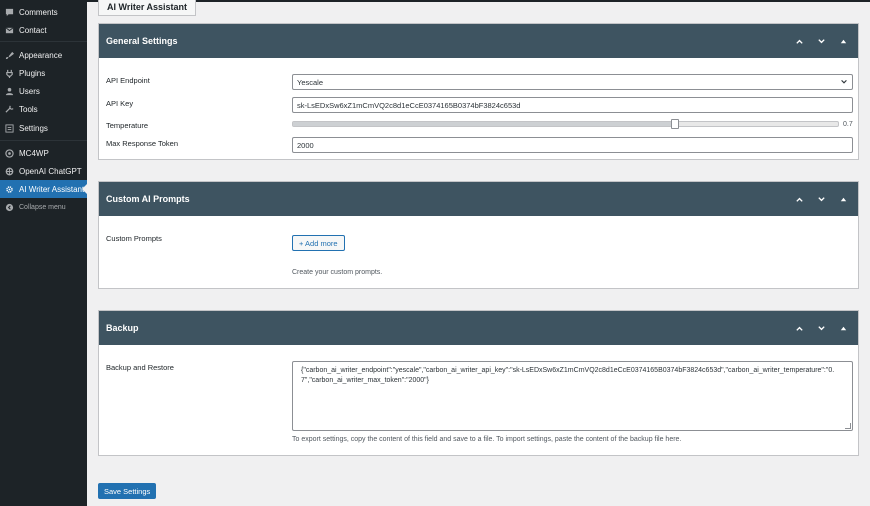  What do you see at coordinates (9, 55) in the screenshot?
I see `paintbrush-icon` at bounding box center [9, 55].